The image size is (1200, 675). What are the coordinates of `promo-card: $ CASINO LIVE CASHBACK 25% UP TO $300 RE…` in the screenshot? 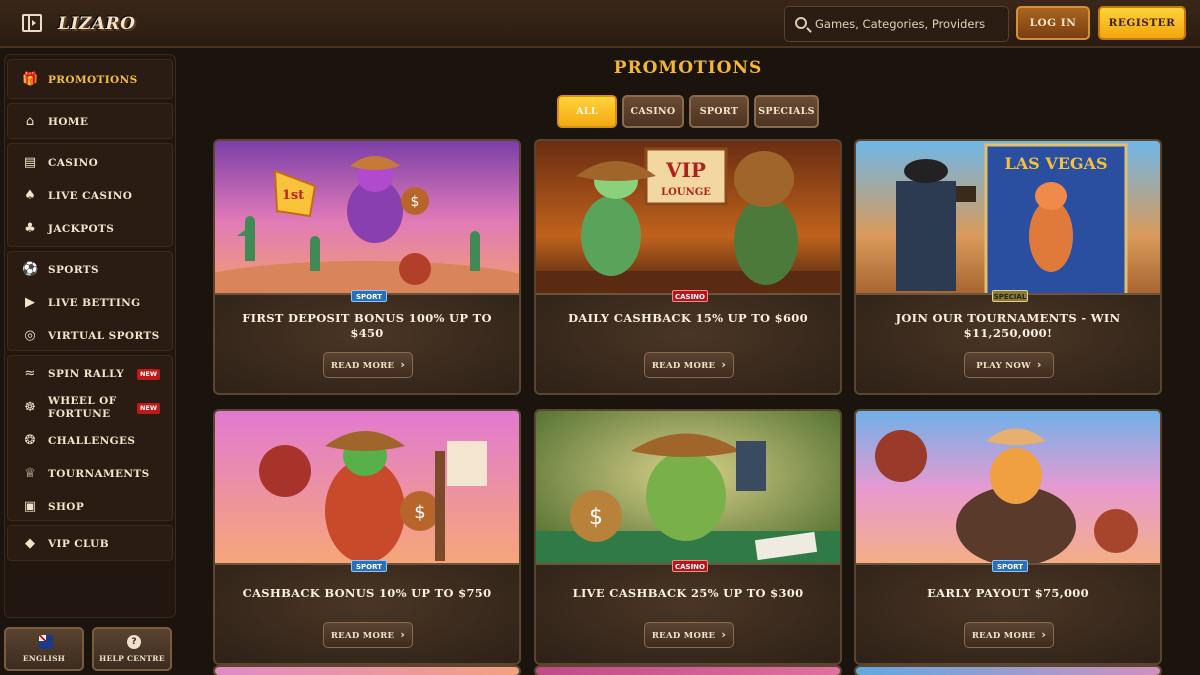 It's located at (688, 537).